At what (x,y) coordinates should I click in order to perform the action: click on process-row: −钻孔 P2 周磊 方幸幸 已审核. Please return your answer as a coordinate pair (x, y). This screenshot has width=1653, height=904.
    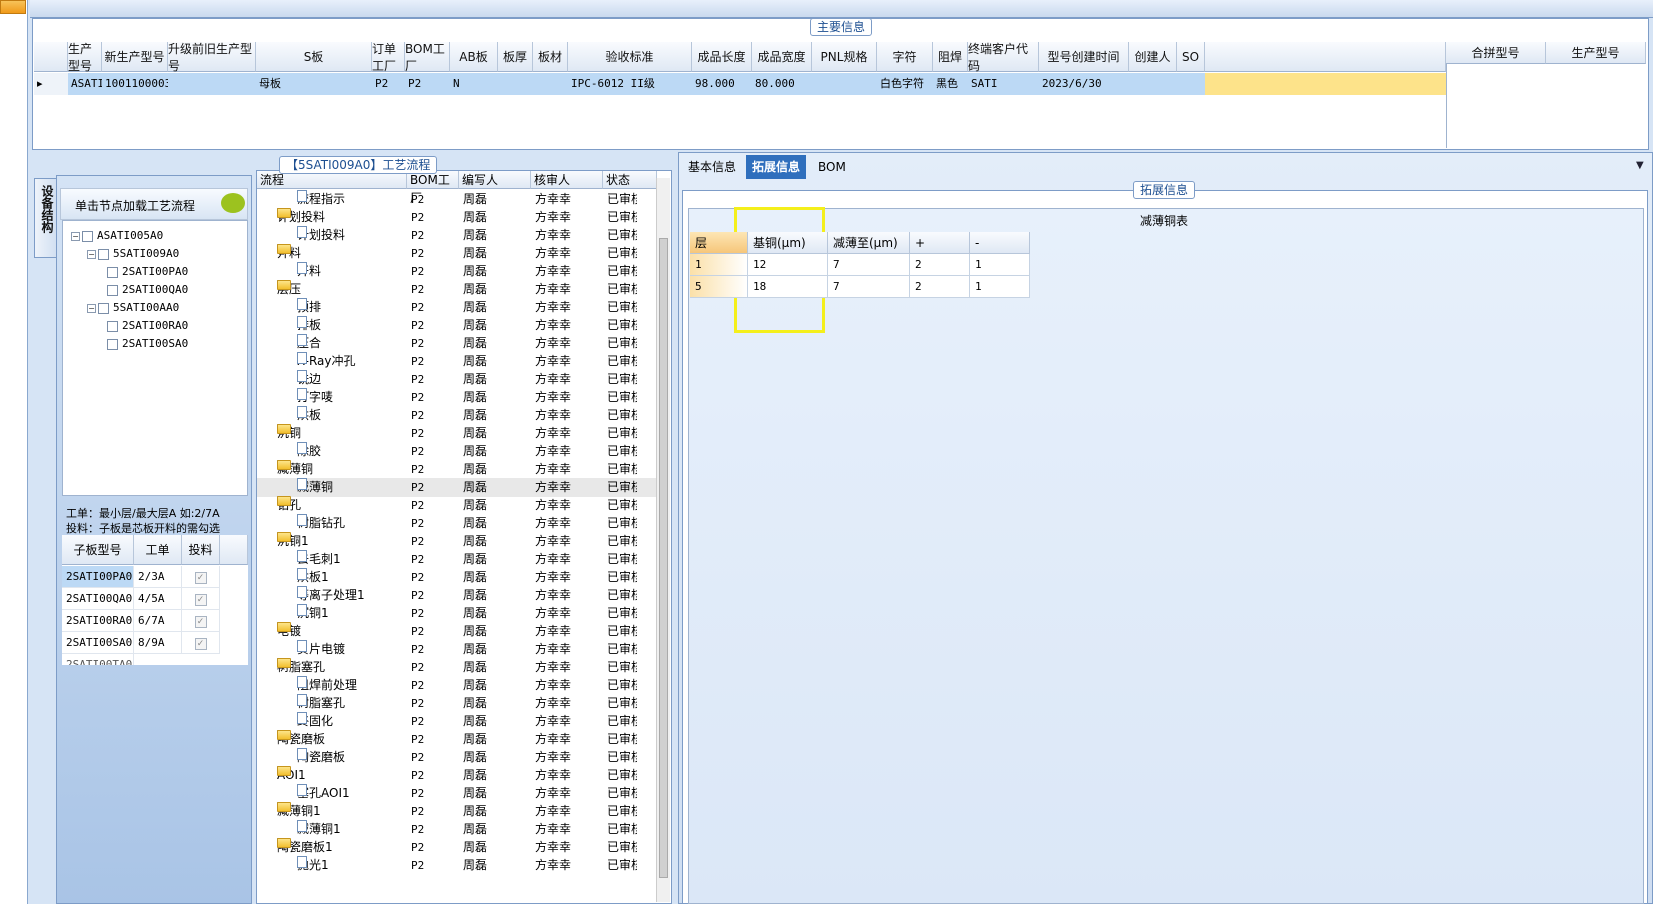
    Looking at the image, I should click on (457, 505).